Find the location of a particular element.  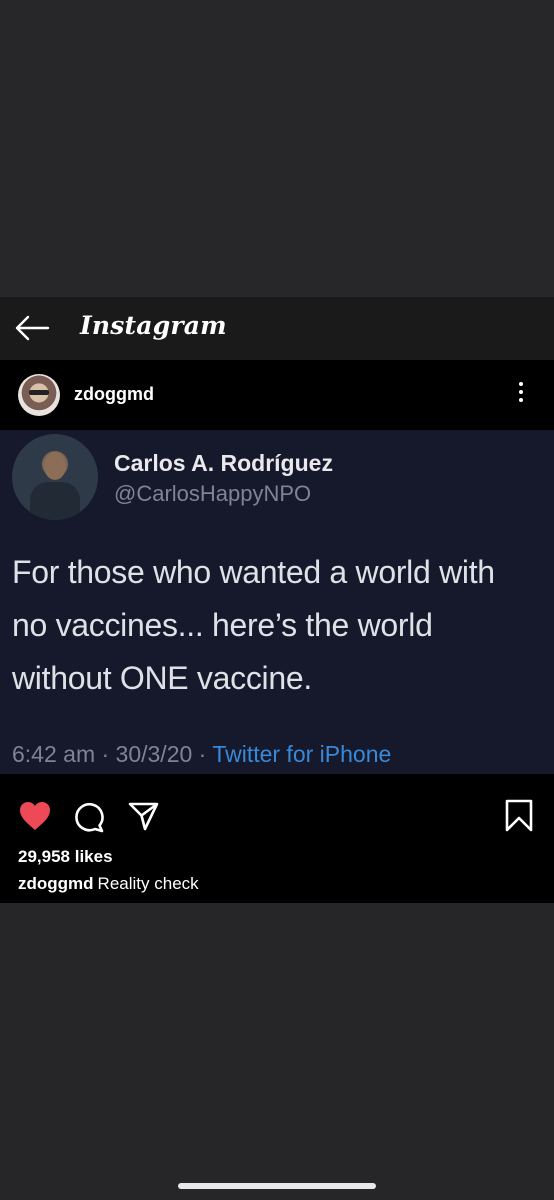

post-username: zdoggmd is located at coordinates (114, 394).